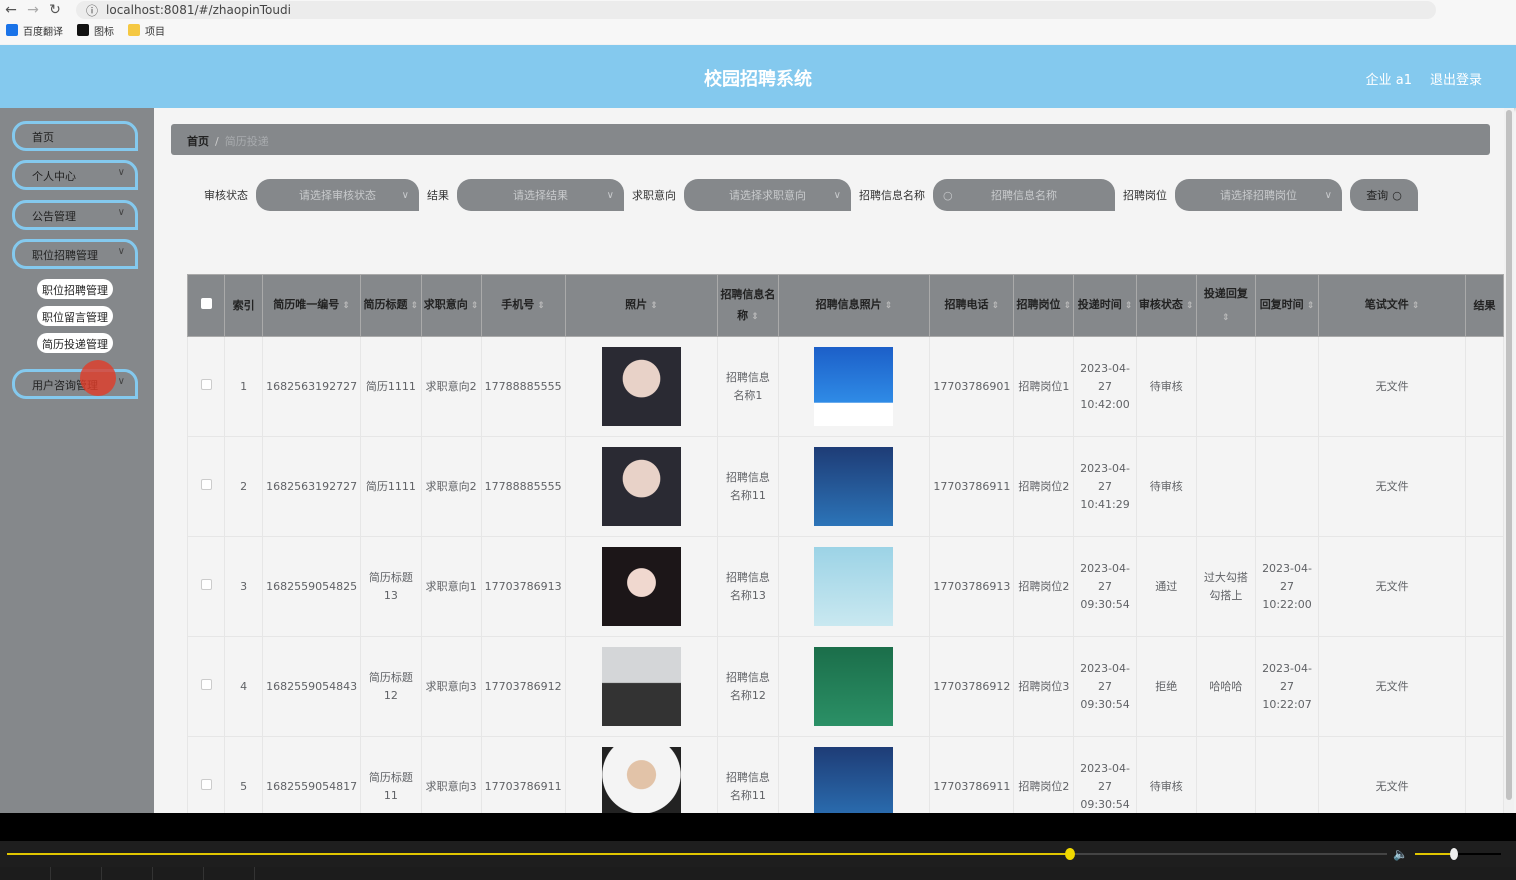 The width and height of the screenshot is (1516, 880). What do you see at coordinates (1392, 305) in the screenshot?
I see `column-header: 笔试文件 ⇕` at bounding box center [1392, 305].